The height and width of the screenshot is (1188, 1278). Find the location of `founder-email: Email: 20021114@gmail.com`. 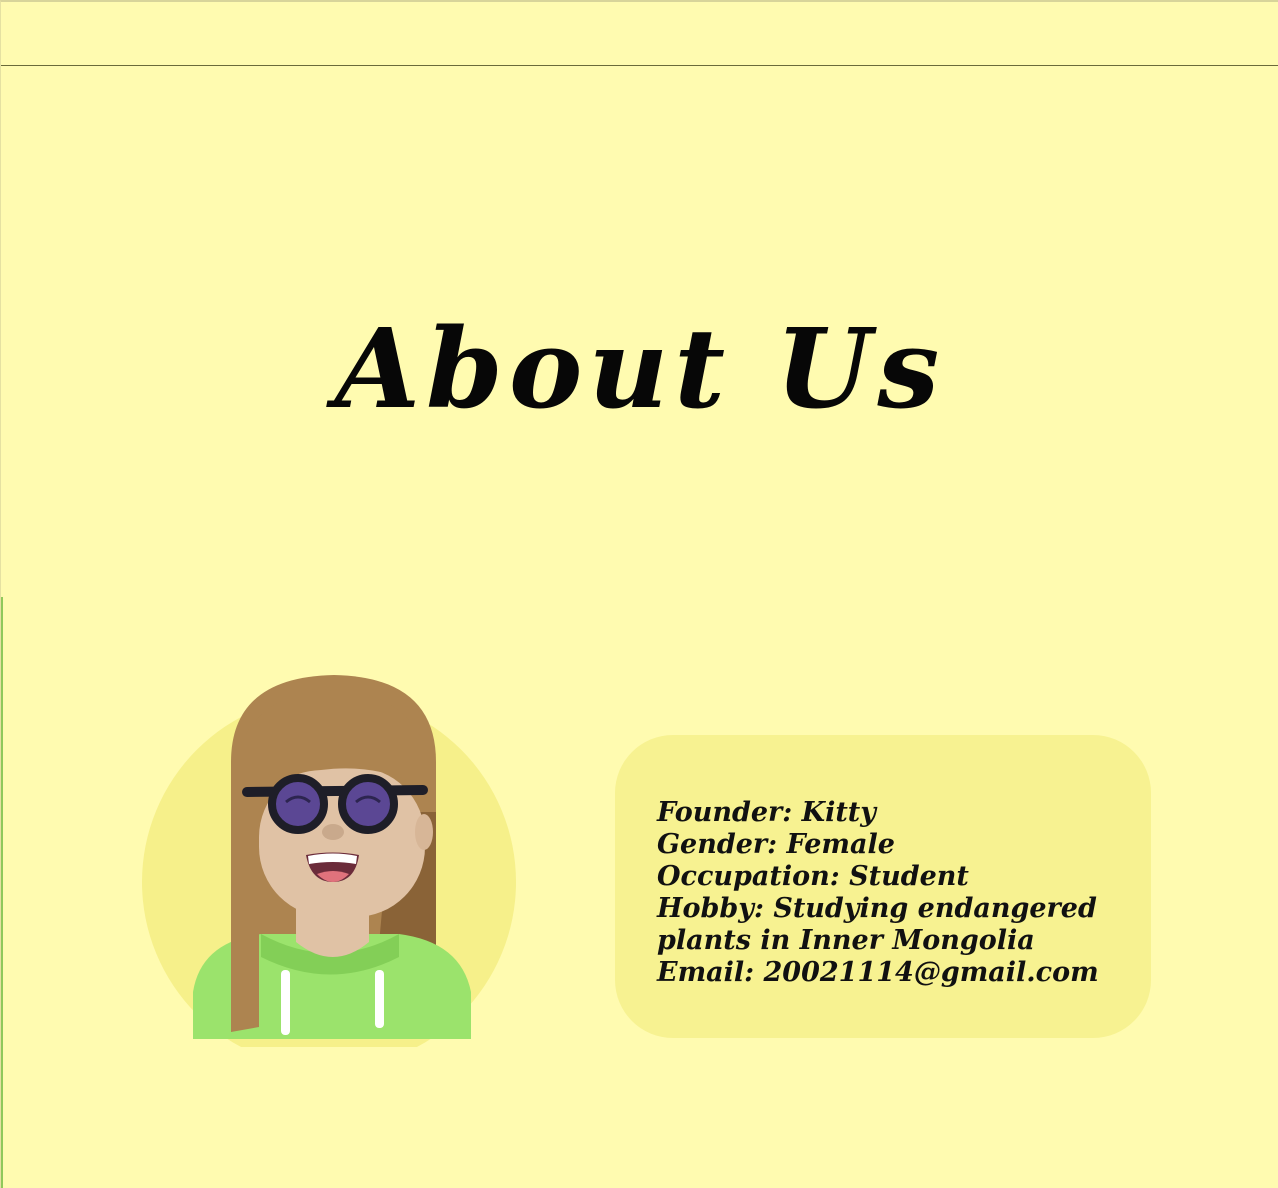

founder-email: Email: 20021114@gmail.com is located at coordinates (878, 972).